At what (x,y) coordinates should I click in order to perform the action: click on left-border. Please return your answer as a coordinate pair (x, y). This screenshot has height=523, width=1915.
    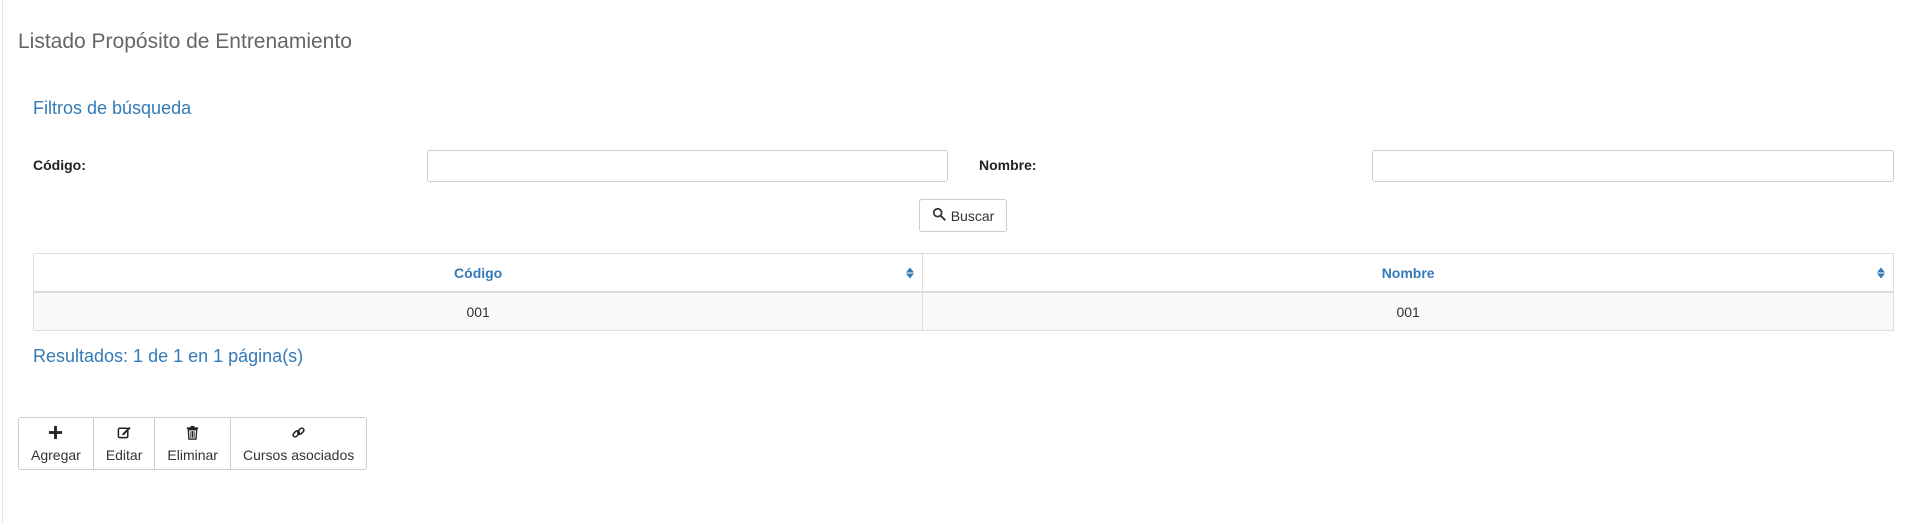
    Looking at the image, I should click on (2, 261).